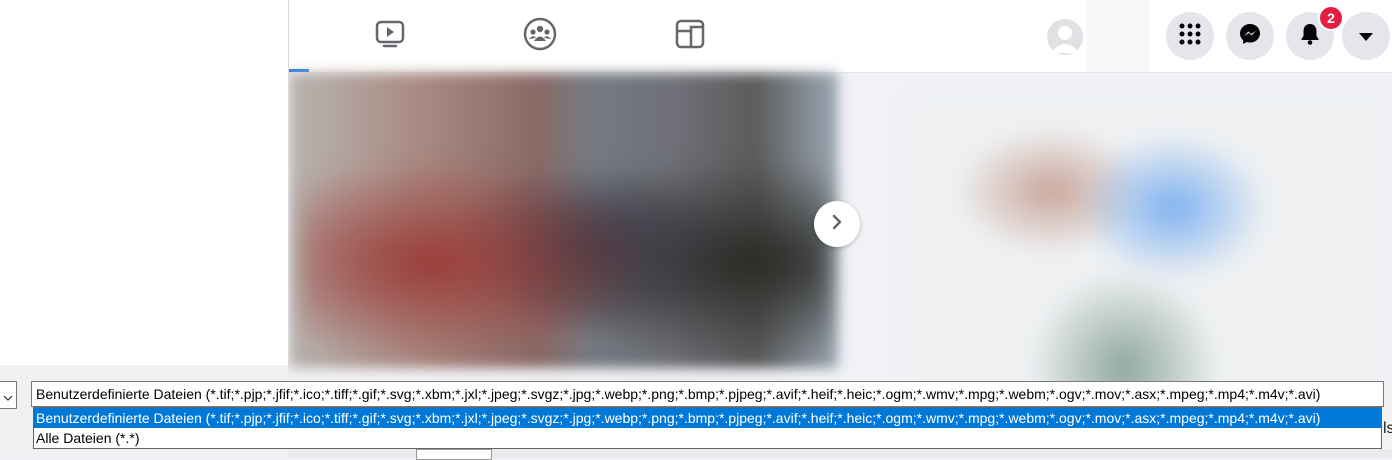 The height and width of the screenshot is (460, 1392). I want to click on next-stories-button, so click(837, 224).